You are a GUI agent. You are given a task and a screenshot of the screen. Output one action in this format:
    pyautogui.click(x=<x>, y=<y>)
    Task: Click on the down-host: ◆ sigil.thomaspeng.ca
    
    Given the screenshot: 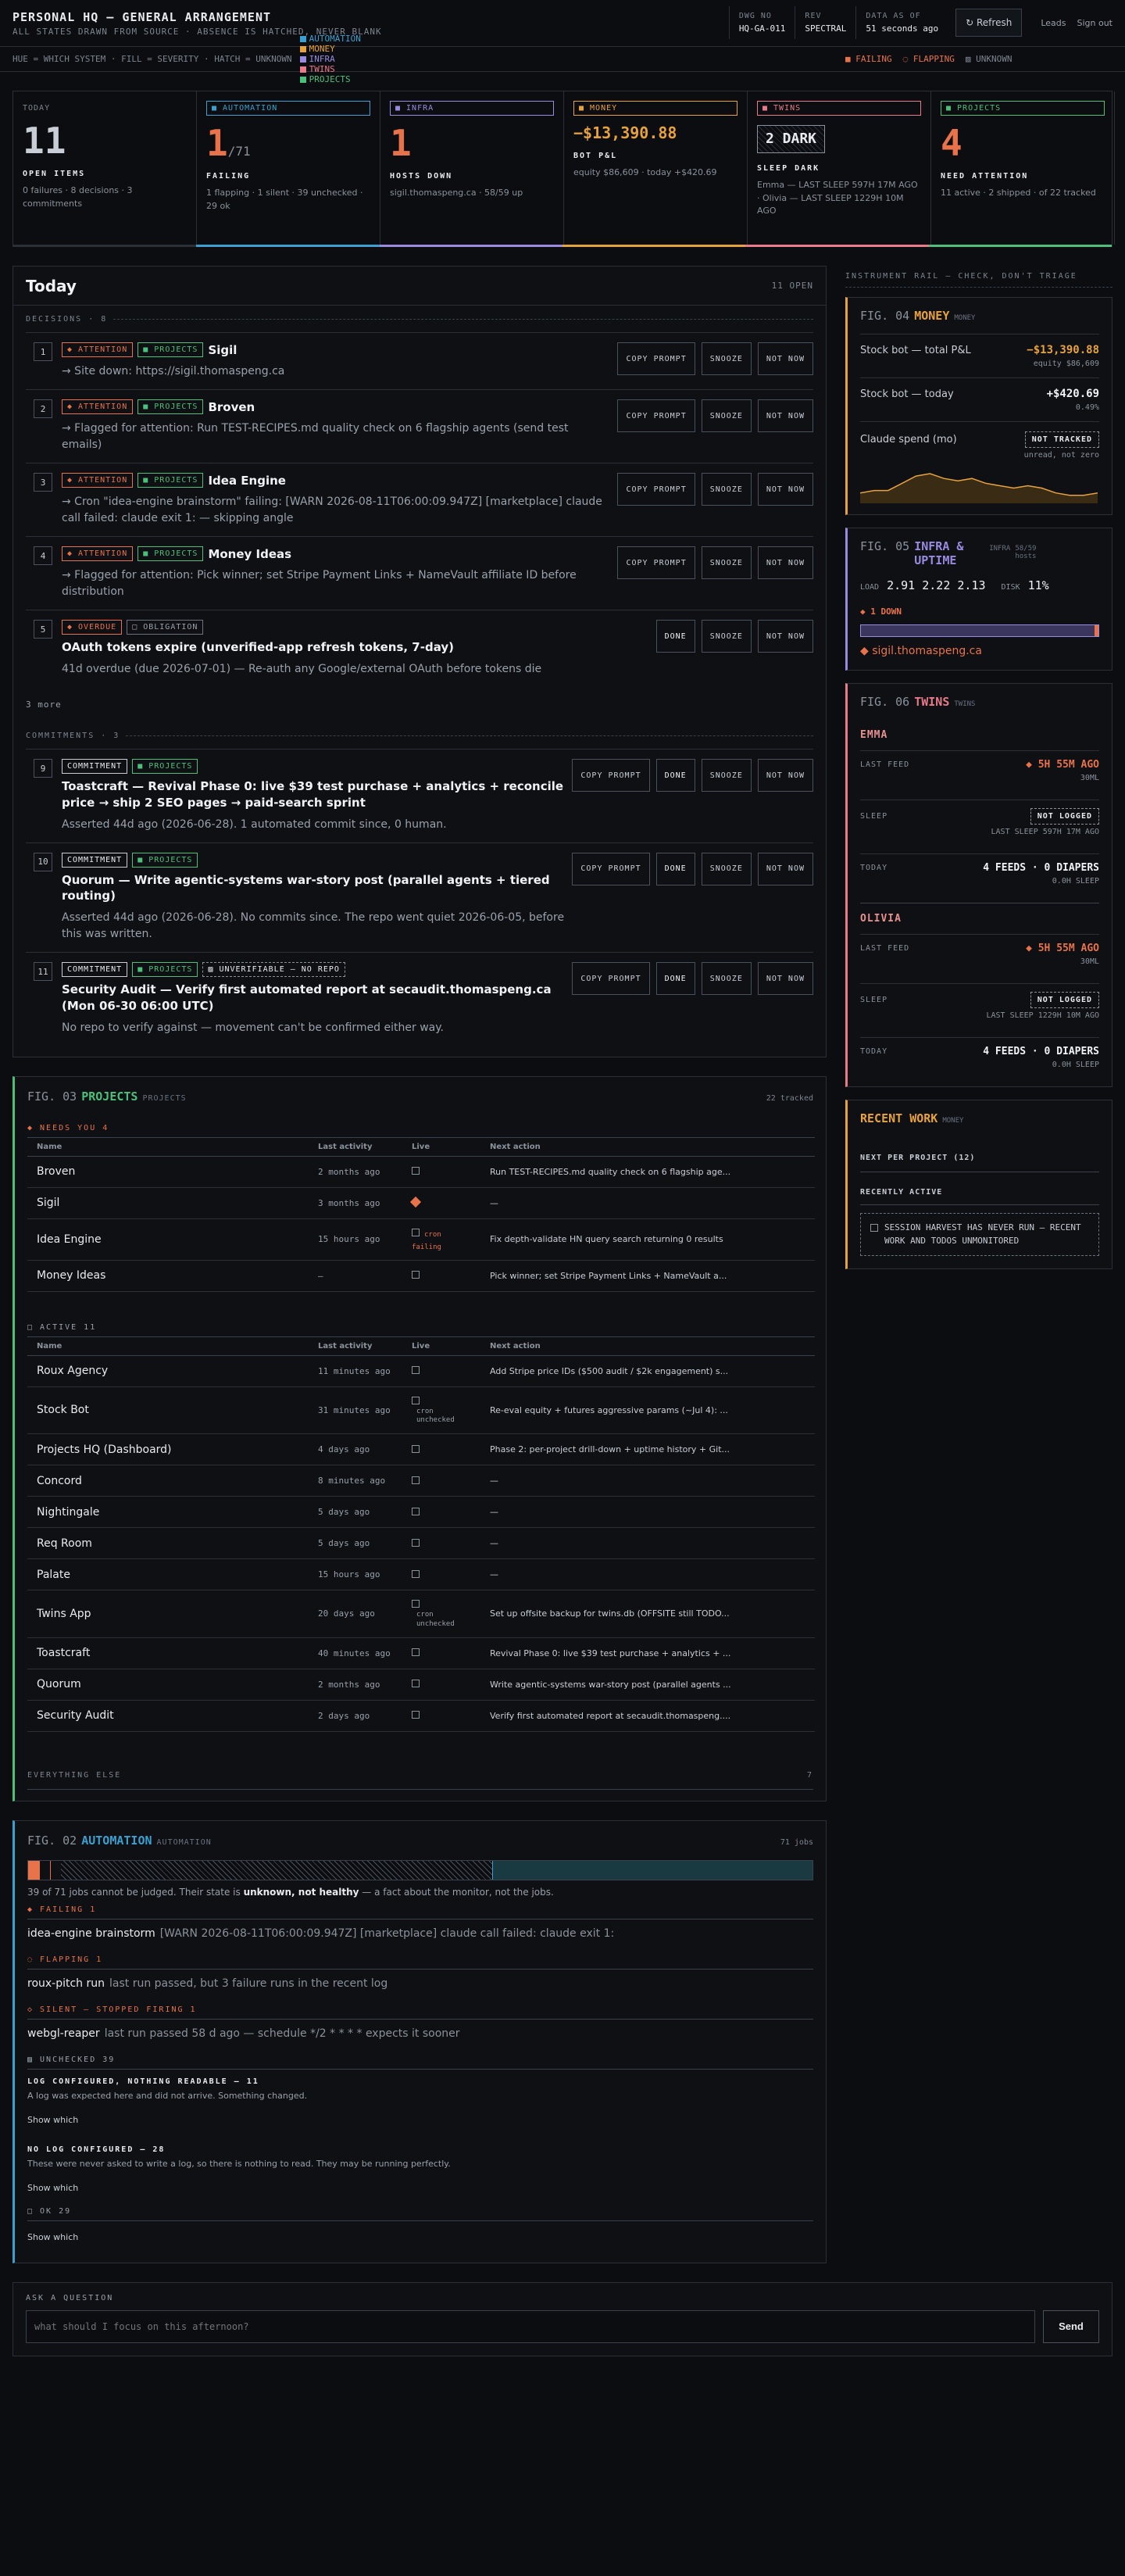 What is the action you would take?
    pyautogui.click(x=980, y=653)
    